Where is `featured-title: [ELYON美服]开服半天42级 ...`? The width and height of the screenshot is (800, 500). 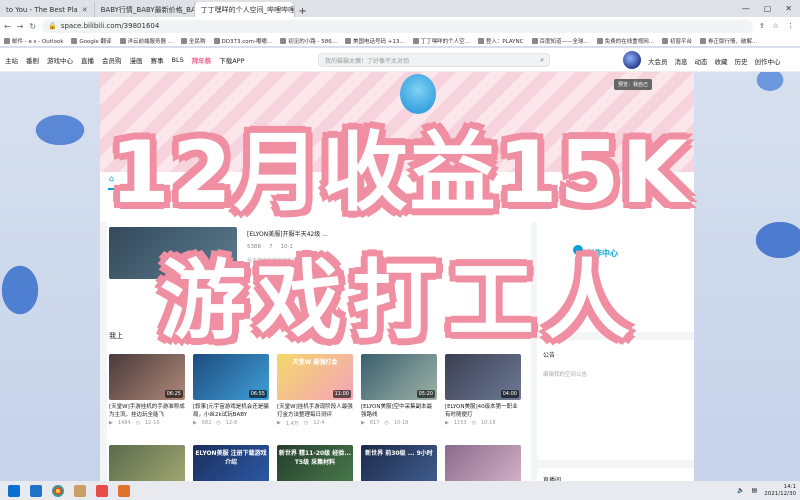
featured-title: [ELYON美服]开服半天42级 ... is located at coordinates (287, 233).